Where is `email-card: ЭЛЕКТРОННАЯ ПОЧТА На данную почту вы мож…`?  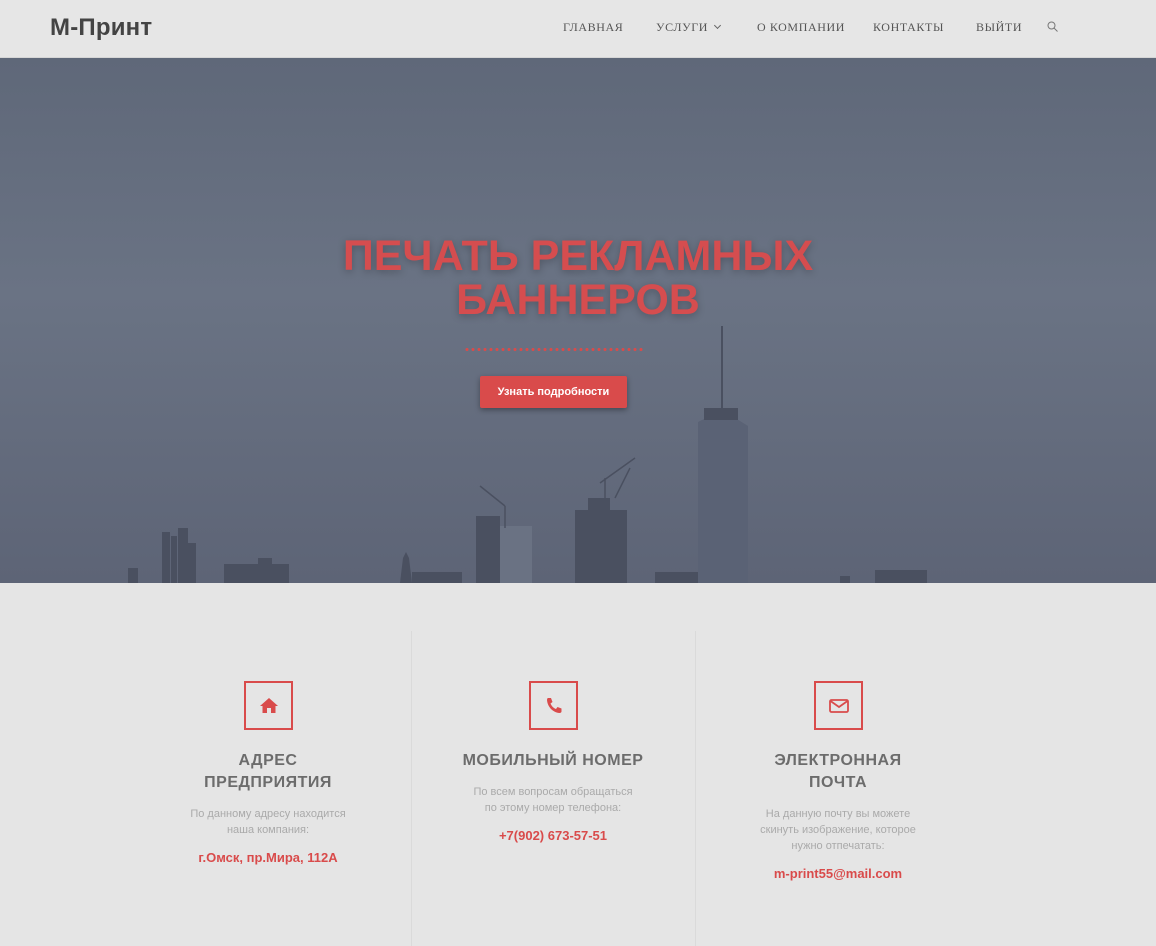 email-card: ЭЛЕКТРОННАЯ ПОЧТА На данную почту вы мож… is located at coordinates (838, 781).